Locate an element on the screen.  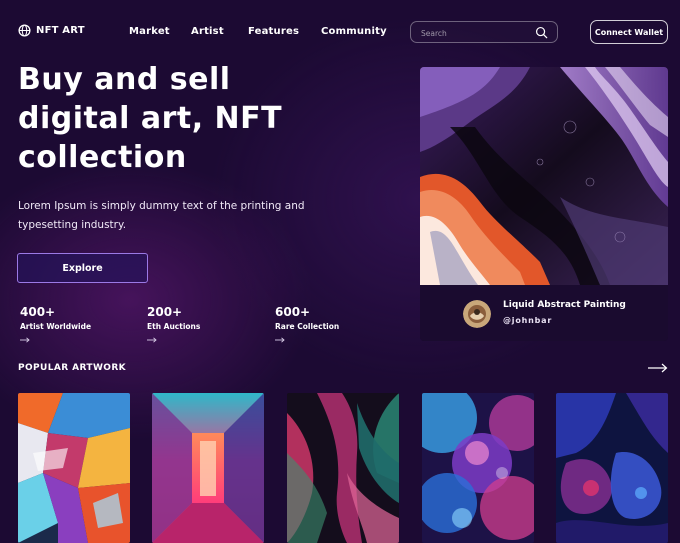
popular-section-title: POPULAR ARTWORK is located at coordinates (72, 368).